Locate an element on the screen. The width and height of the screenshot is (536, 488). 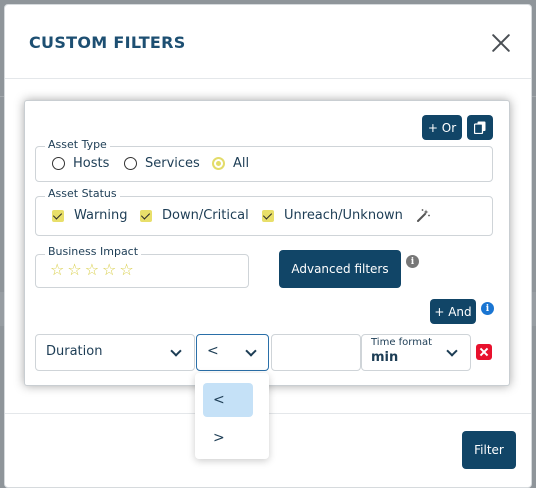
asset-status-warning: Warning is located at coordinates (89, 215).